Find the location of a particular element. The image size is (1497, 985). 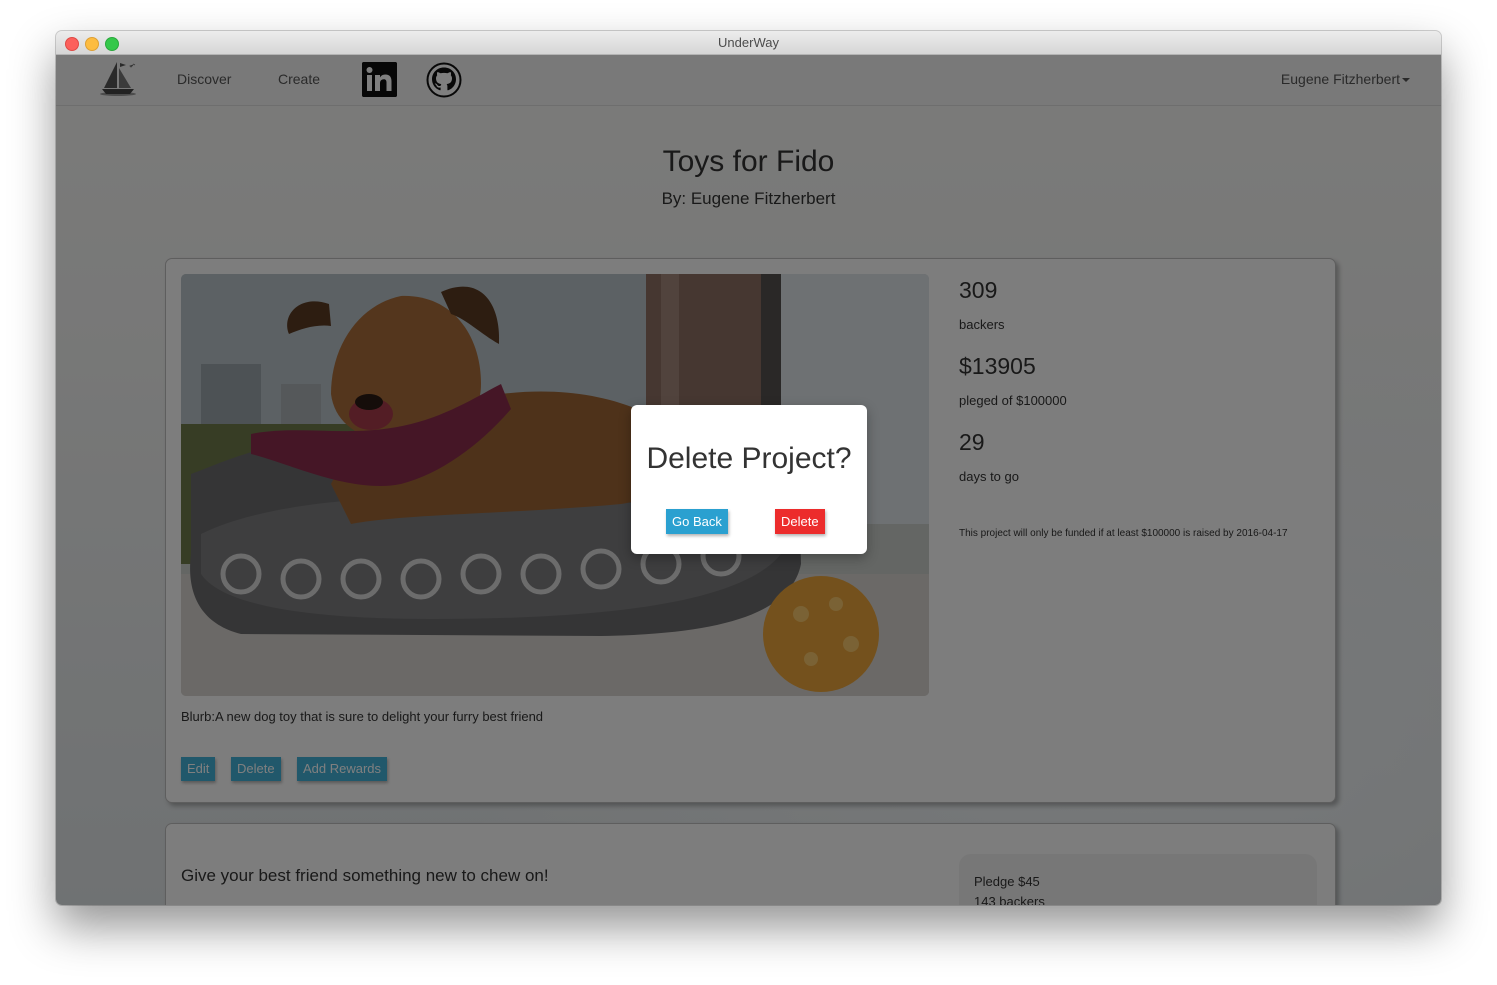

title-bar: UnderWay is located at coordinates (748, 43).